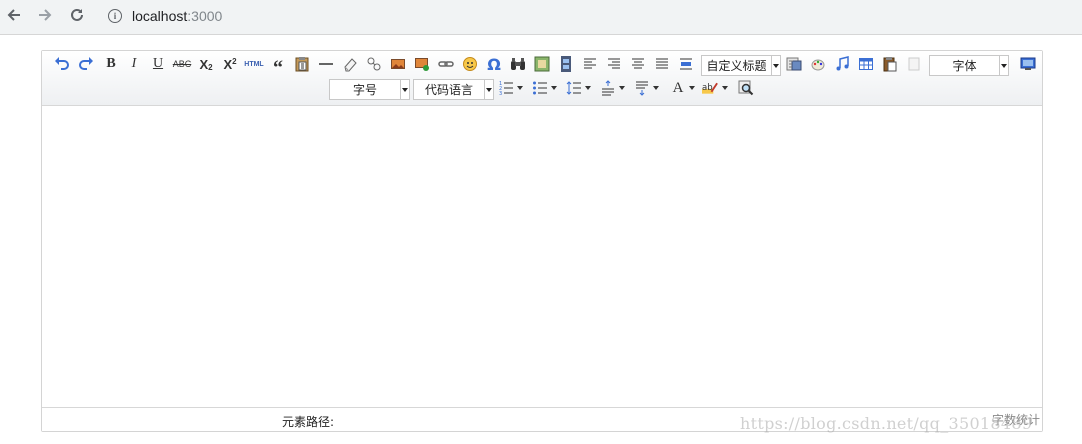  I want to click on undo-icon, so click(62, 64).